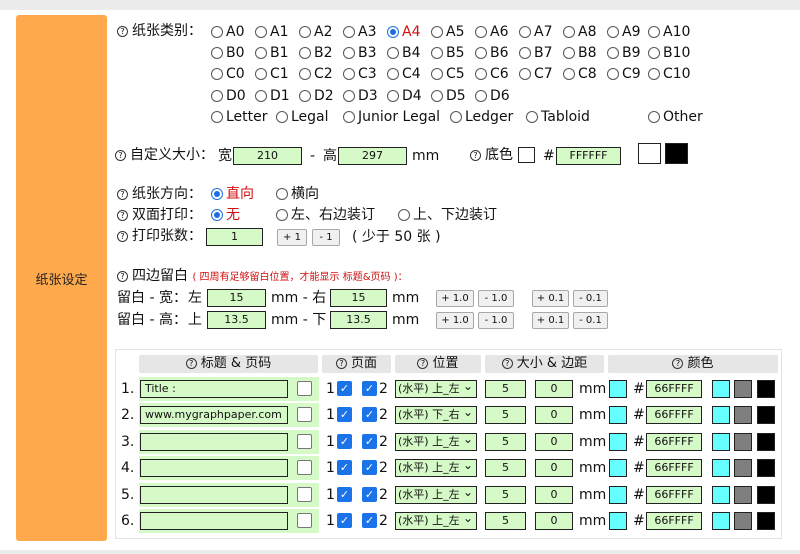 This screenshot has width=800, height=554. I want to click on paper-radio: B3, so click(360, 53).